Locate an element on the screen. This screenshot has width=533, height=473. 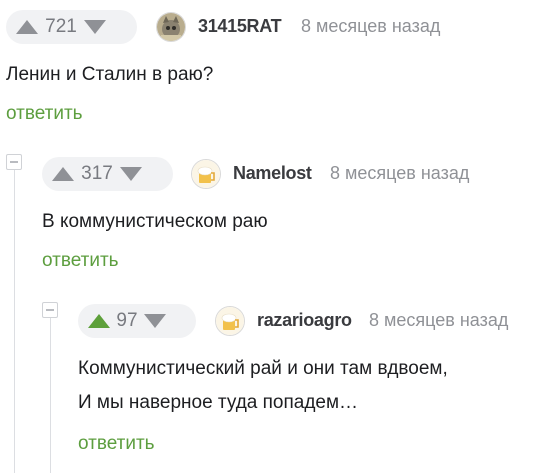
rating-control: 317 is located at coordinates (107, 174).